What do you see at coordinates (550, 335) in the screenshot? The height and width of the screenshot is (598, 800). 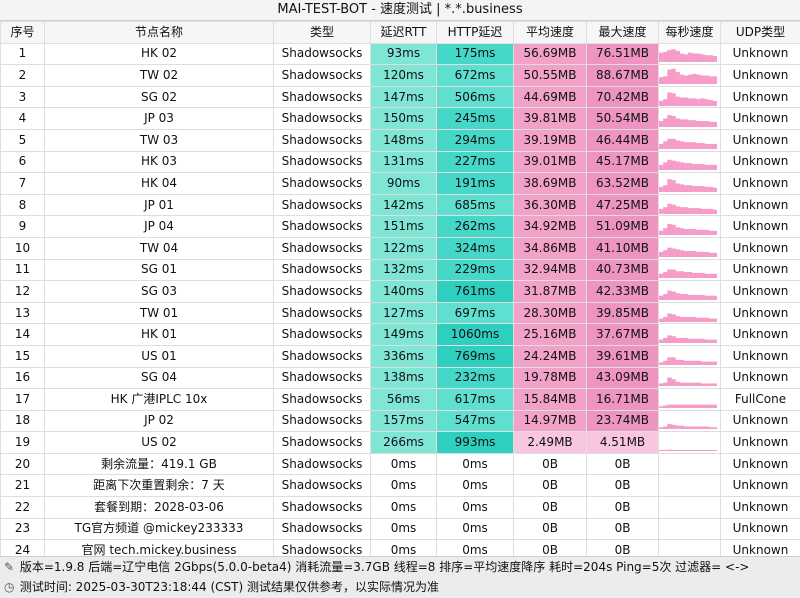 I see `cell-avg-speed: 25.16MB` at bounding box center [550, 335].